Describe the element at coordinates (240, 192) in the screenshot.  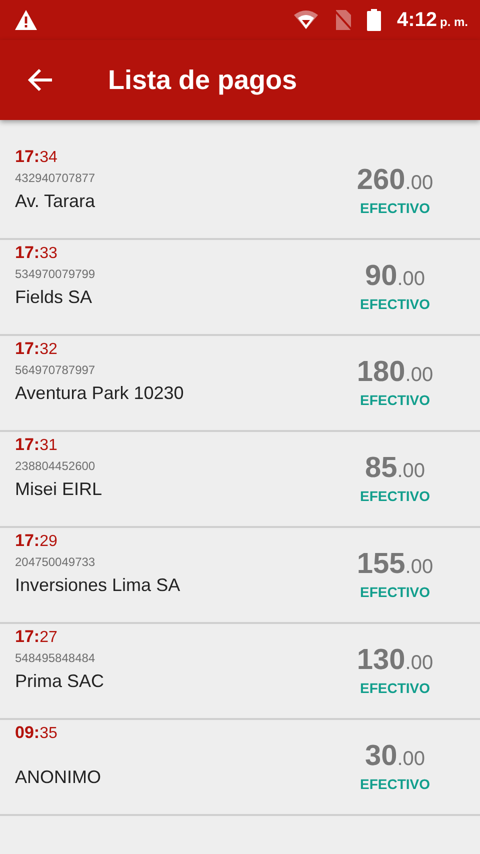
I see `payment-row: 17:34 432940707877 Av. Tarara 260.00 EFECTIVO` at that location.